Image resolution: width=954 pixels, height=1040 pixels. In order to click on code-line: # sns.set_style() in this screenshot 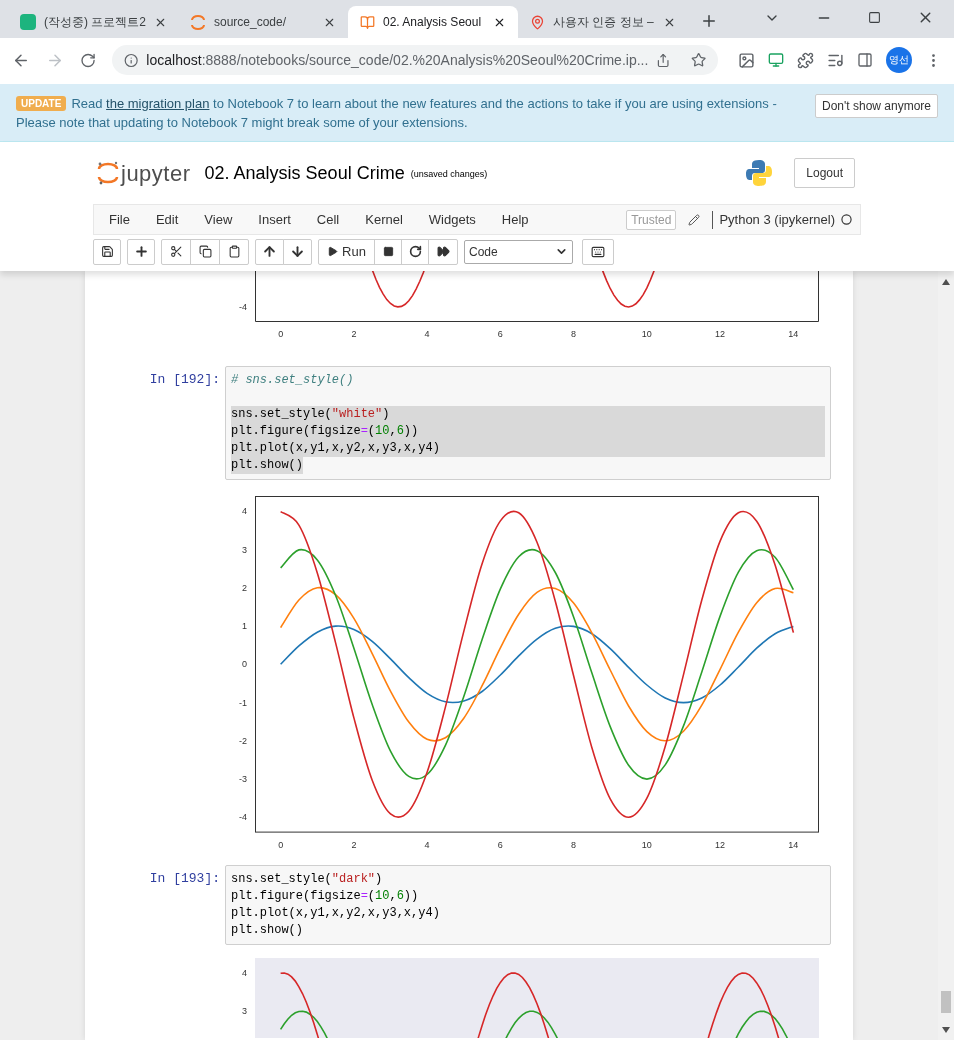, I will do `click(293, 380)`.